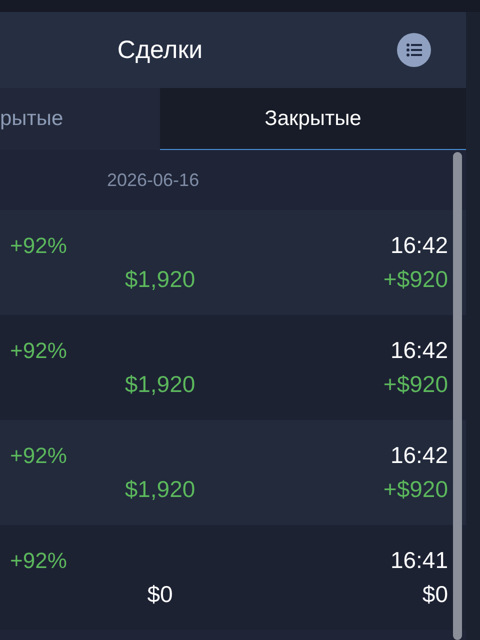 The image size is (480, 640). Describe the element at coordinates (153, 180) in the screenshot. I see `date-label: 2026-06-16` at that location.